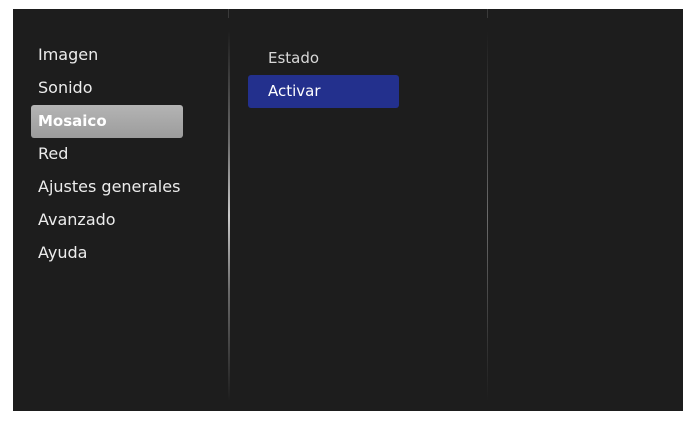 The height and width of the screenshot is (428, 696). Describe the element at coordinates (323, 58) in the screenshot. I see `submenu-item-estado: Estado` at that location.